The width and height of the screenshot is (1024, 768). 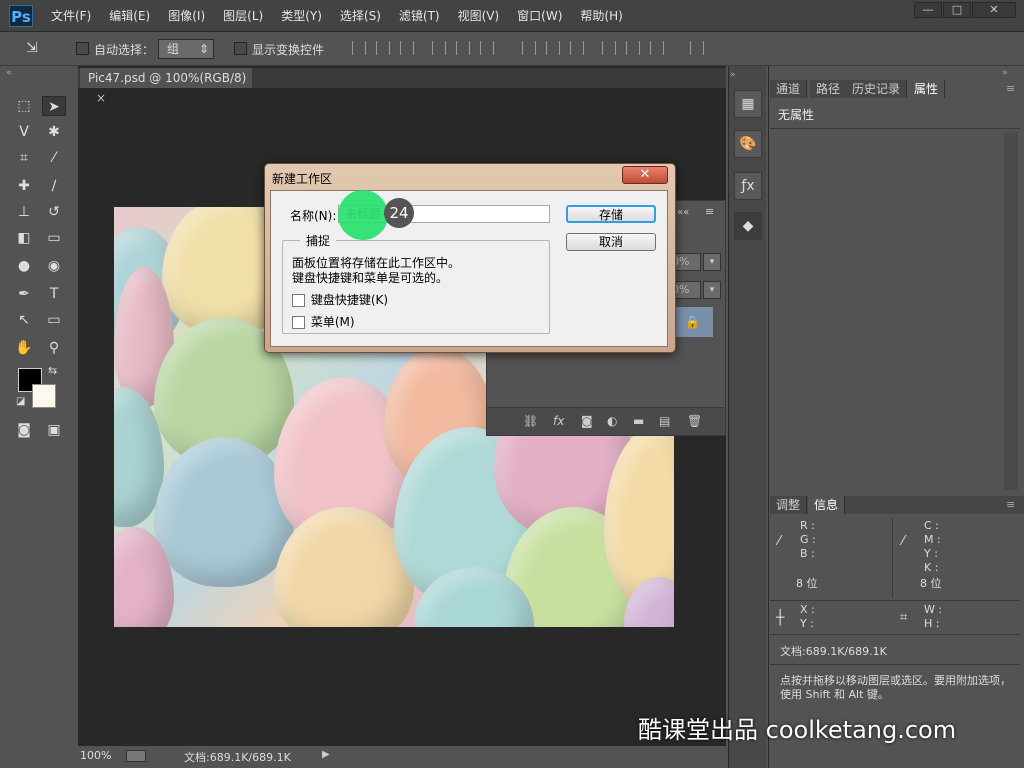 I want to click on show-transform-checkbox, so click(x=240, y=48).